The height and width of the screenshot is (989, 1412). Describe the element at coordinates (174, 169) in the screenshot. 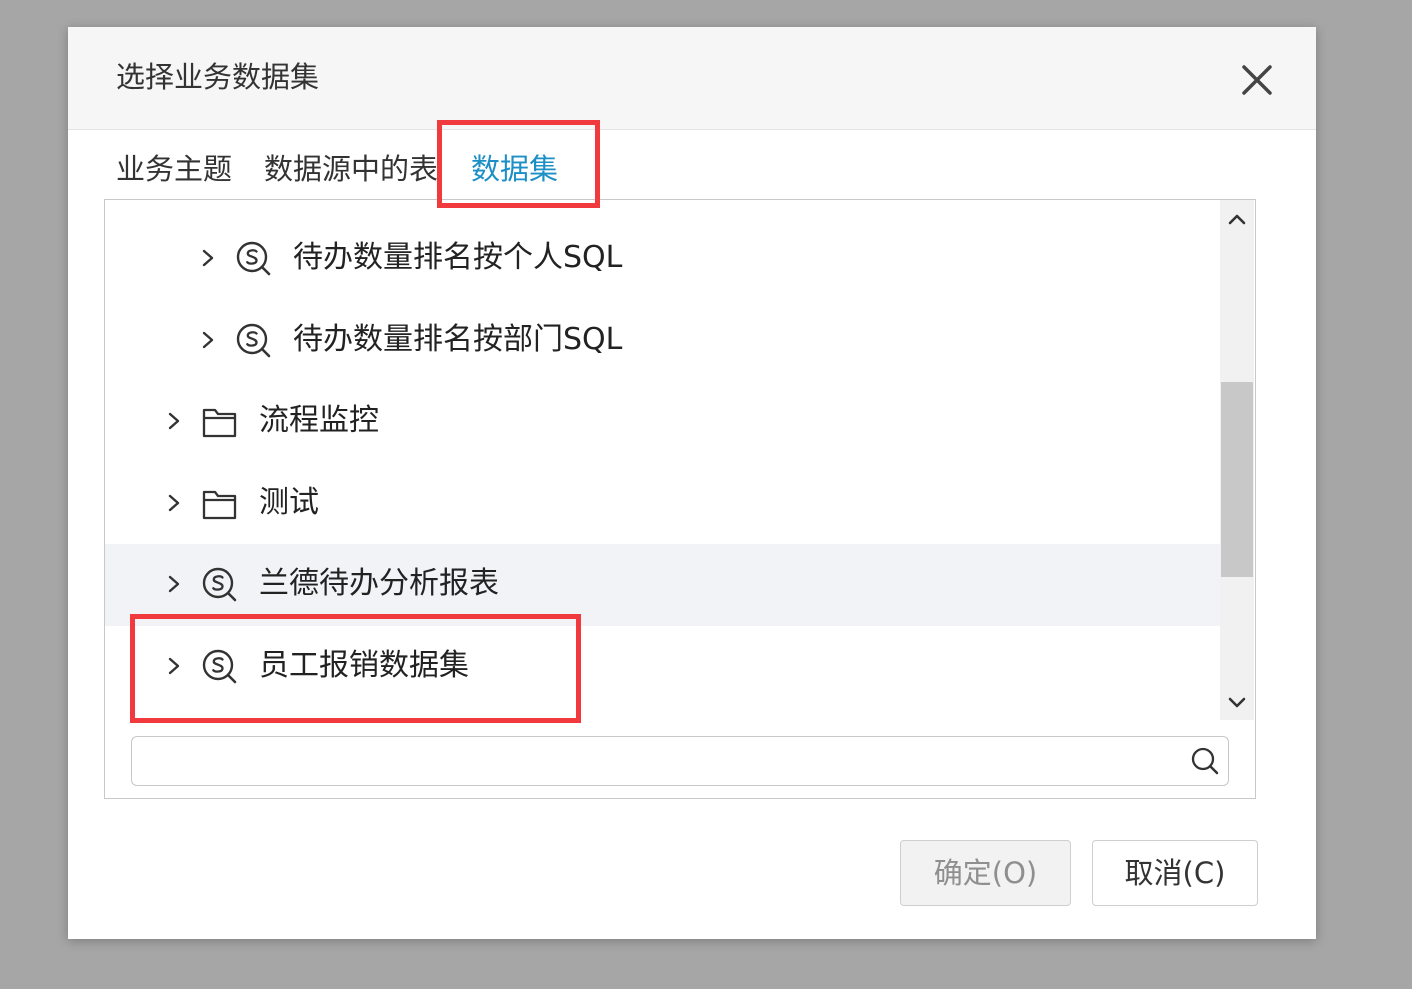

I see `tab-business-subject: 业务主题` at that location.